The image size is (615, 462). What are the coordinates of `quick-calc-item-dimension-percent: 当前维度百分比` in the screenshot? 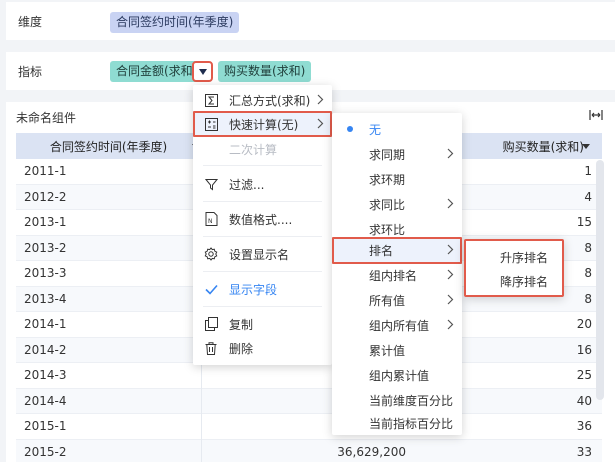 It's located at (397, 400).